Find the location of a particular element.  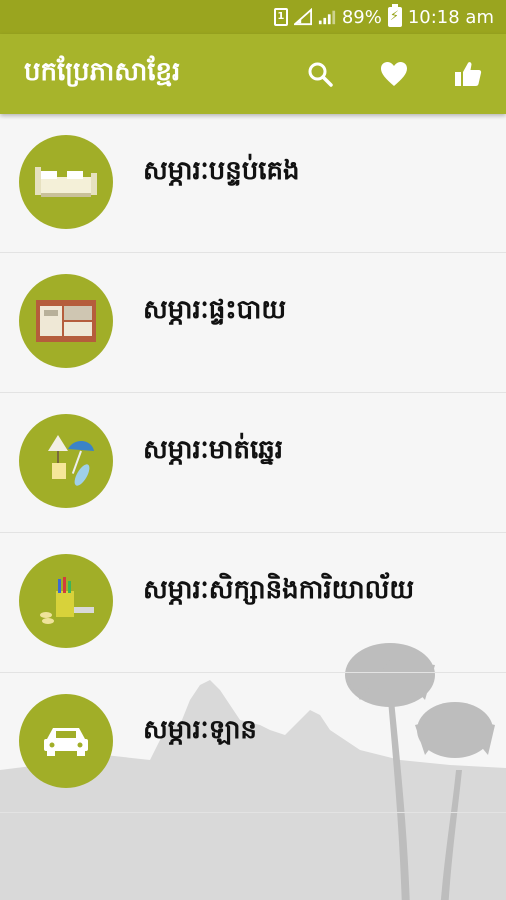

like-button is located at coordinates (468, 74).